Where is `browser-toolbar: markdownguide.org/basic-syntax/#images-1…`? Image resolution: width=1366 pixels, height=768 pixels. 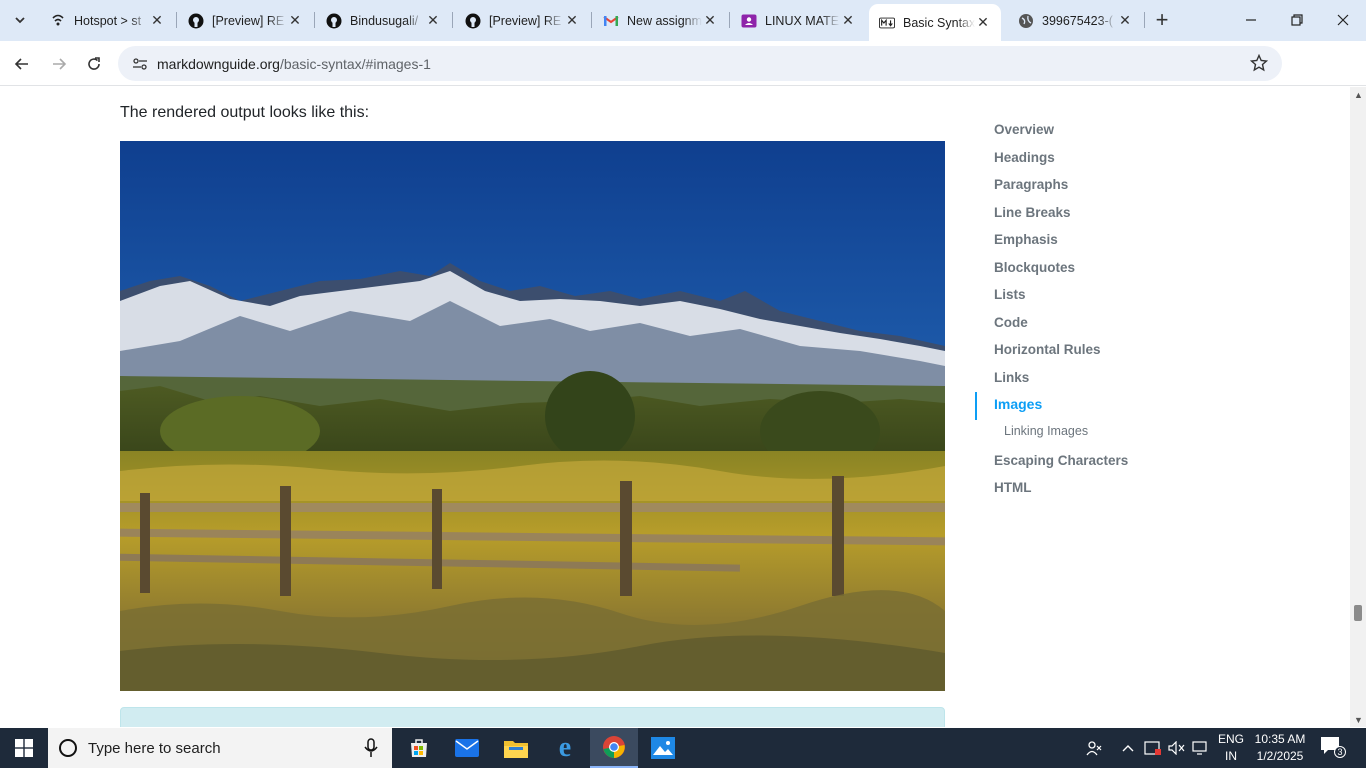
browser-toolbar: markdownguide.org/basic-syntax/#images-1… is located at coordinates (683, 77).